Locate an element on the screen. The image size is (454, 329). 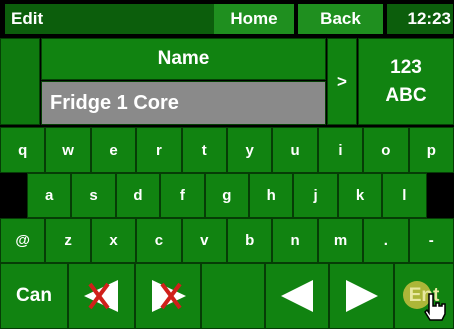
edit-title: Edit is located at coordinates (110, 19).